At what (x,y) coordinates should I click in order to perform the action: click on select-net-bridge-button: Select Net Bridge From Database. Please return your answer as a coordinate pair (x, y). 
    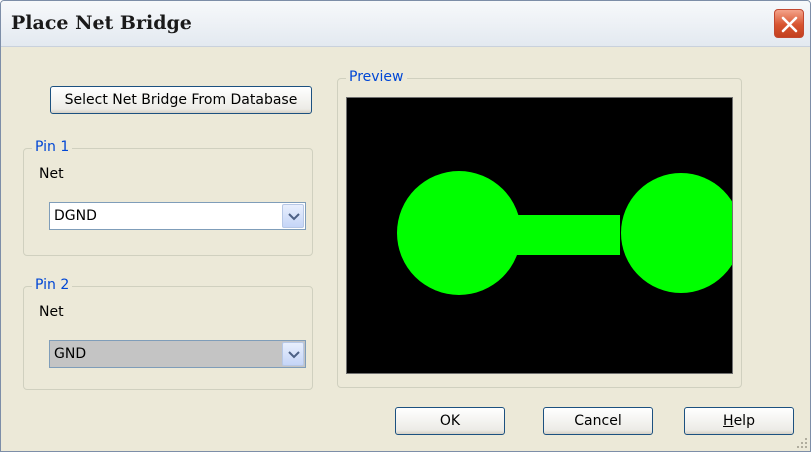
    Looking at the image, I should click on (181, 100).